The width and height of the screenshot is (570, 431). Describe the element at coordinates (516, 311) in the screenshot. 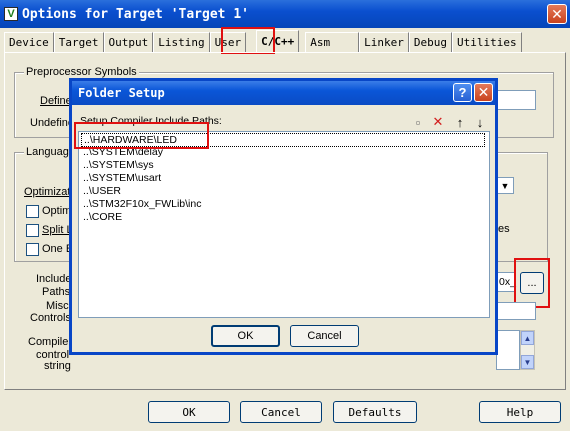

I see `misc-controls-input` at that location.